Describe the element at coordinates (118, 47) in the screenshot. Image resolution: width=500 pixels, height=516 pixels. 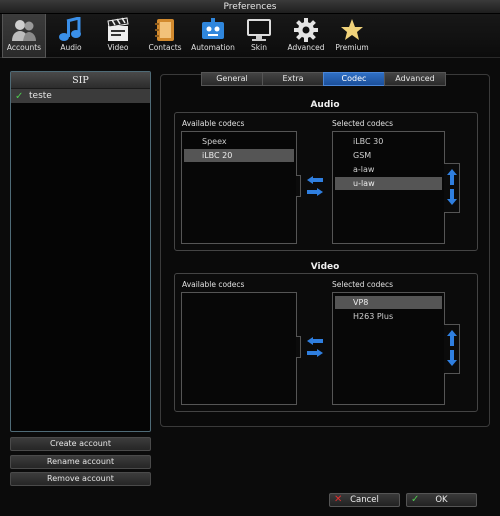
I see `toolbar-label: Video` at that location.